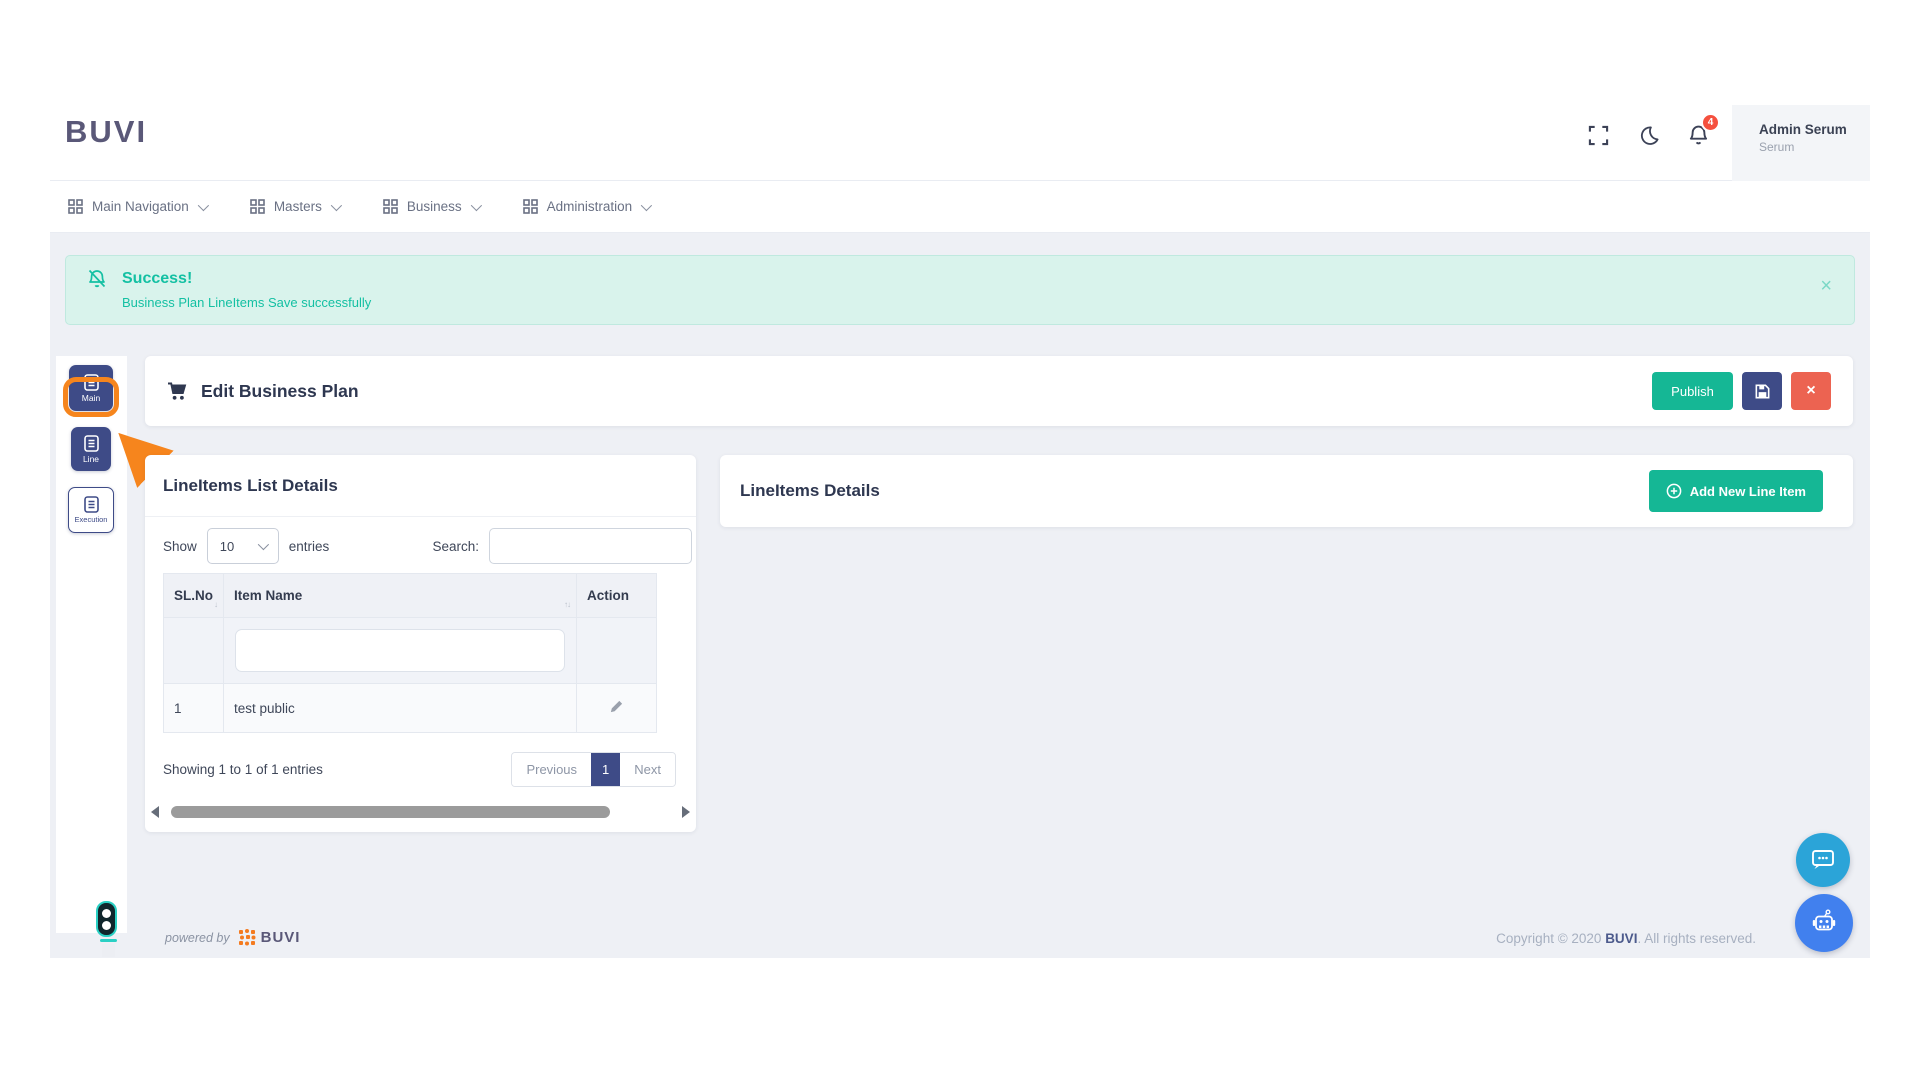 This screenshot has width=1920, height=1080. What do you see at coordinates (193, 595) in the screenshot?
I see `column-header-slno: SL.No ↓` at bounding box center [193, 595].